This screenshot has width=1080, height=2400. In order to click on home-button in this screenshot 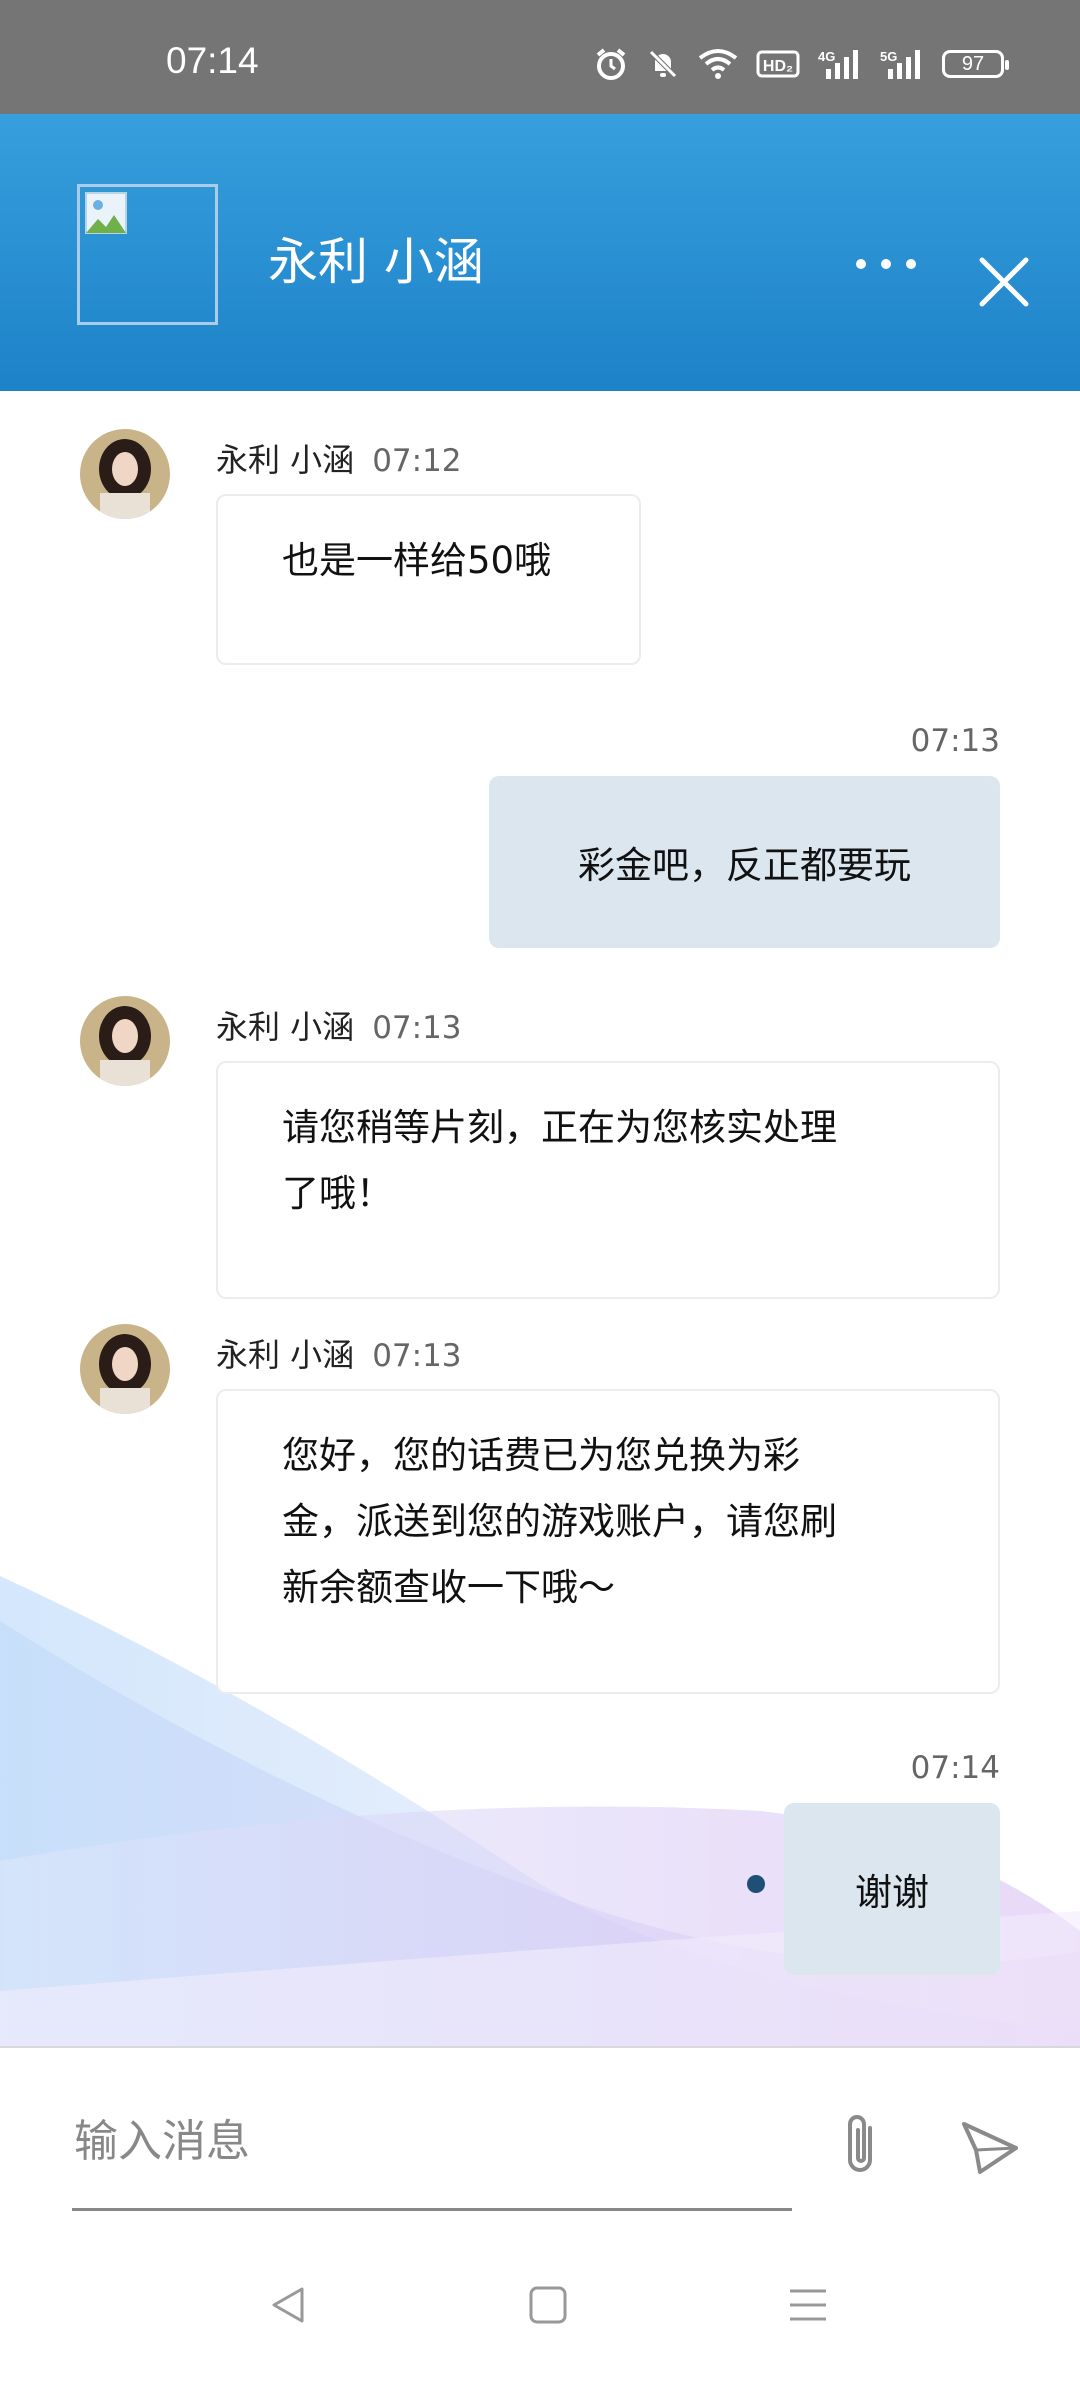, I will do `click(548, 2307)`.